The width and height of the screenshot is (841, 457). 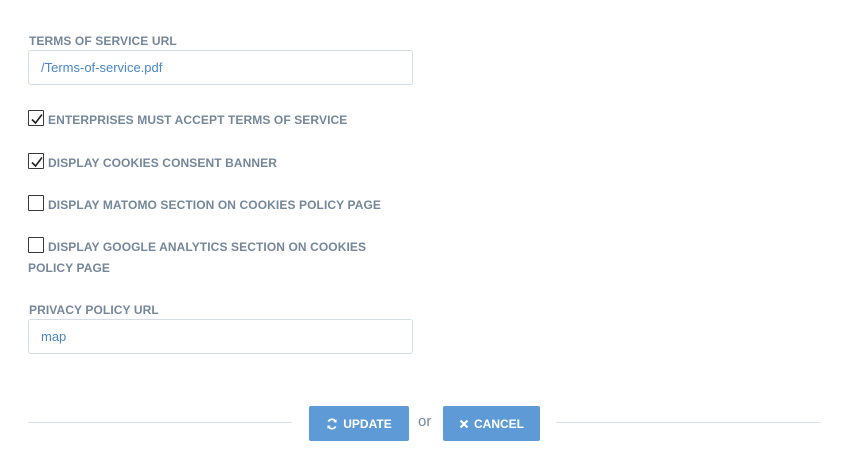 I want to click on terms-of-service-label: TERMS OF SERVICE URL, so click(x=103, y=41).